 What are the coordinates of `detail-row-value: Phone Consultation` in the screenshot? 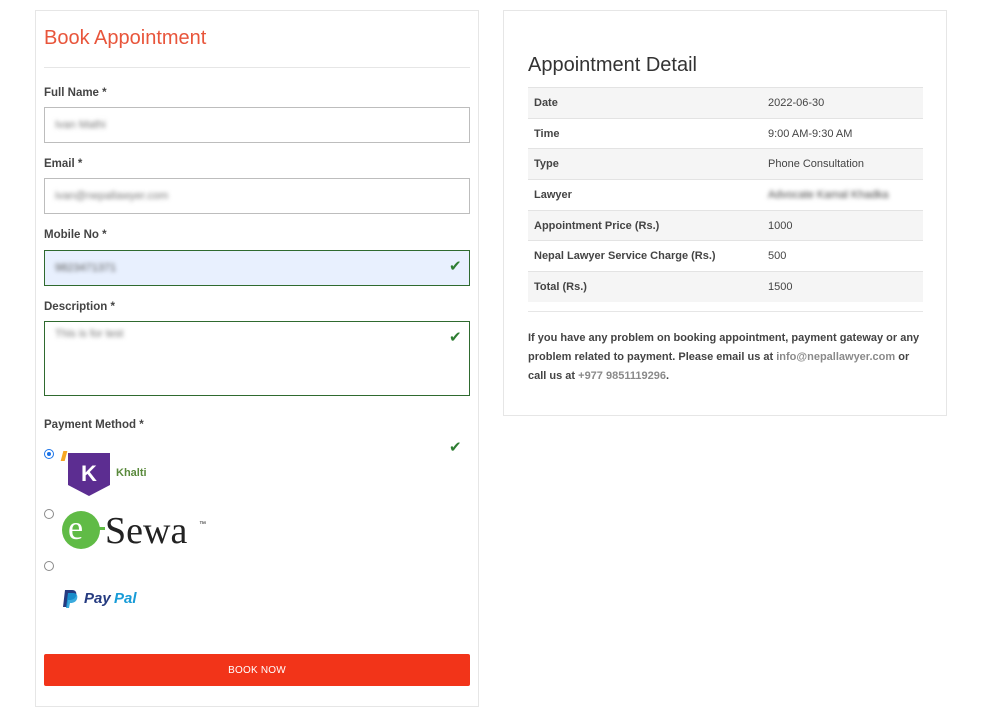 It's located at (842, 164).